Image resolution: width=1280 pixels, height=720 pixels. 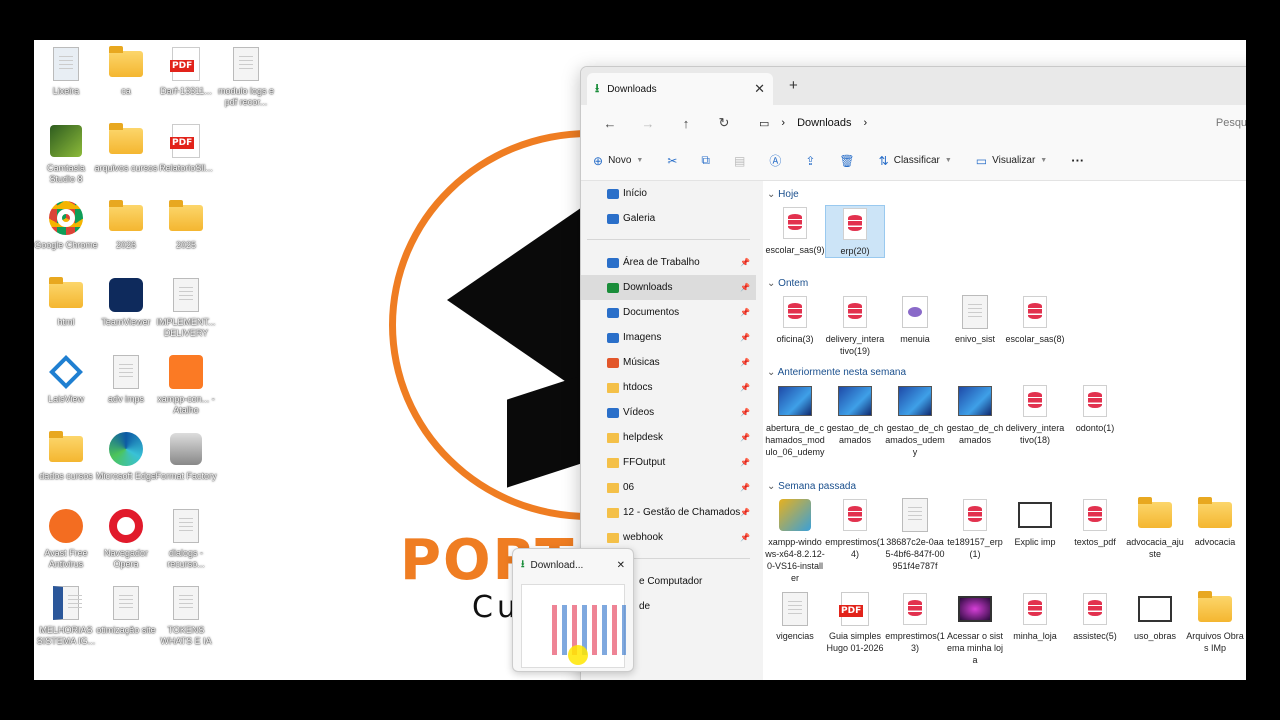 I want to click on file-item: odonto(1), so click(x=1095, y=408).